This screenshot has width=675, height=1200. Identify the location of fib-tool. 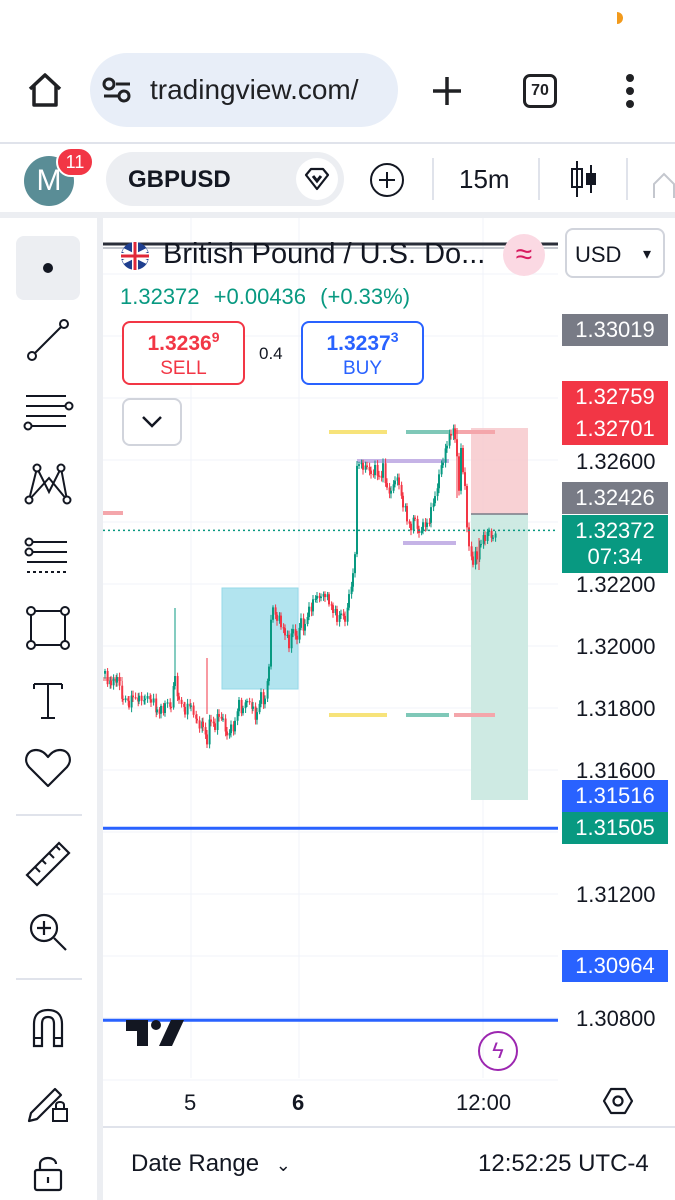
(48, 412).